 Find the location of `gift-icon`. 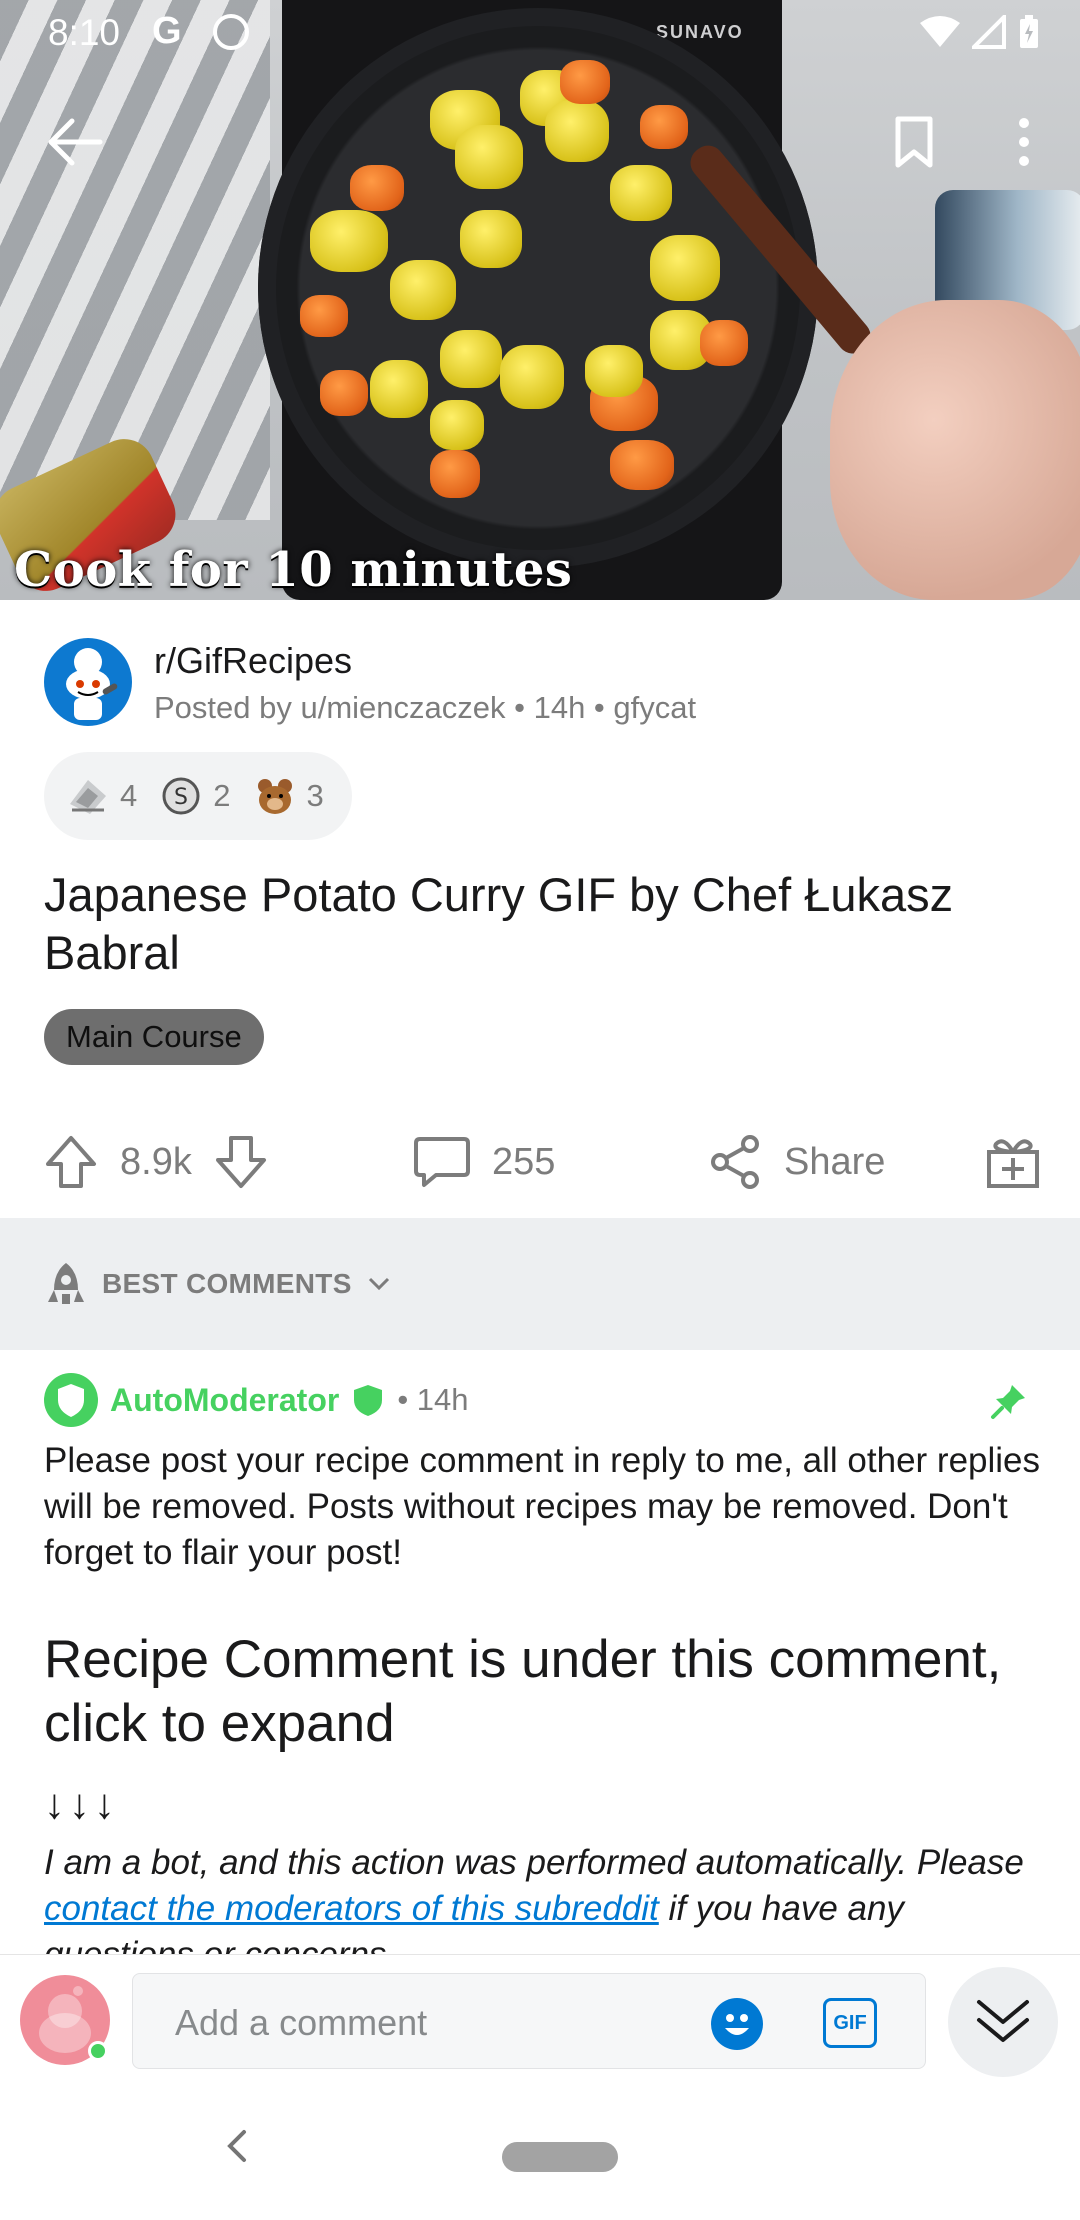

gift-icon is located at coordinates (1013, 1163).